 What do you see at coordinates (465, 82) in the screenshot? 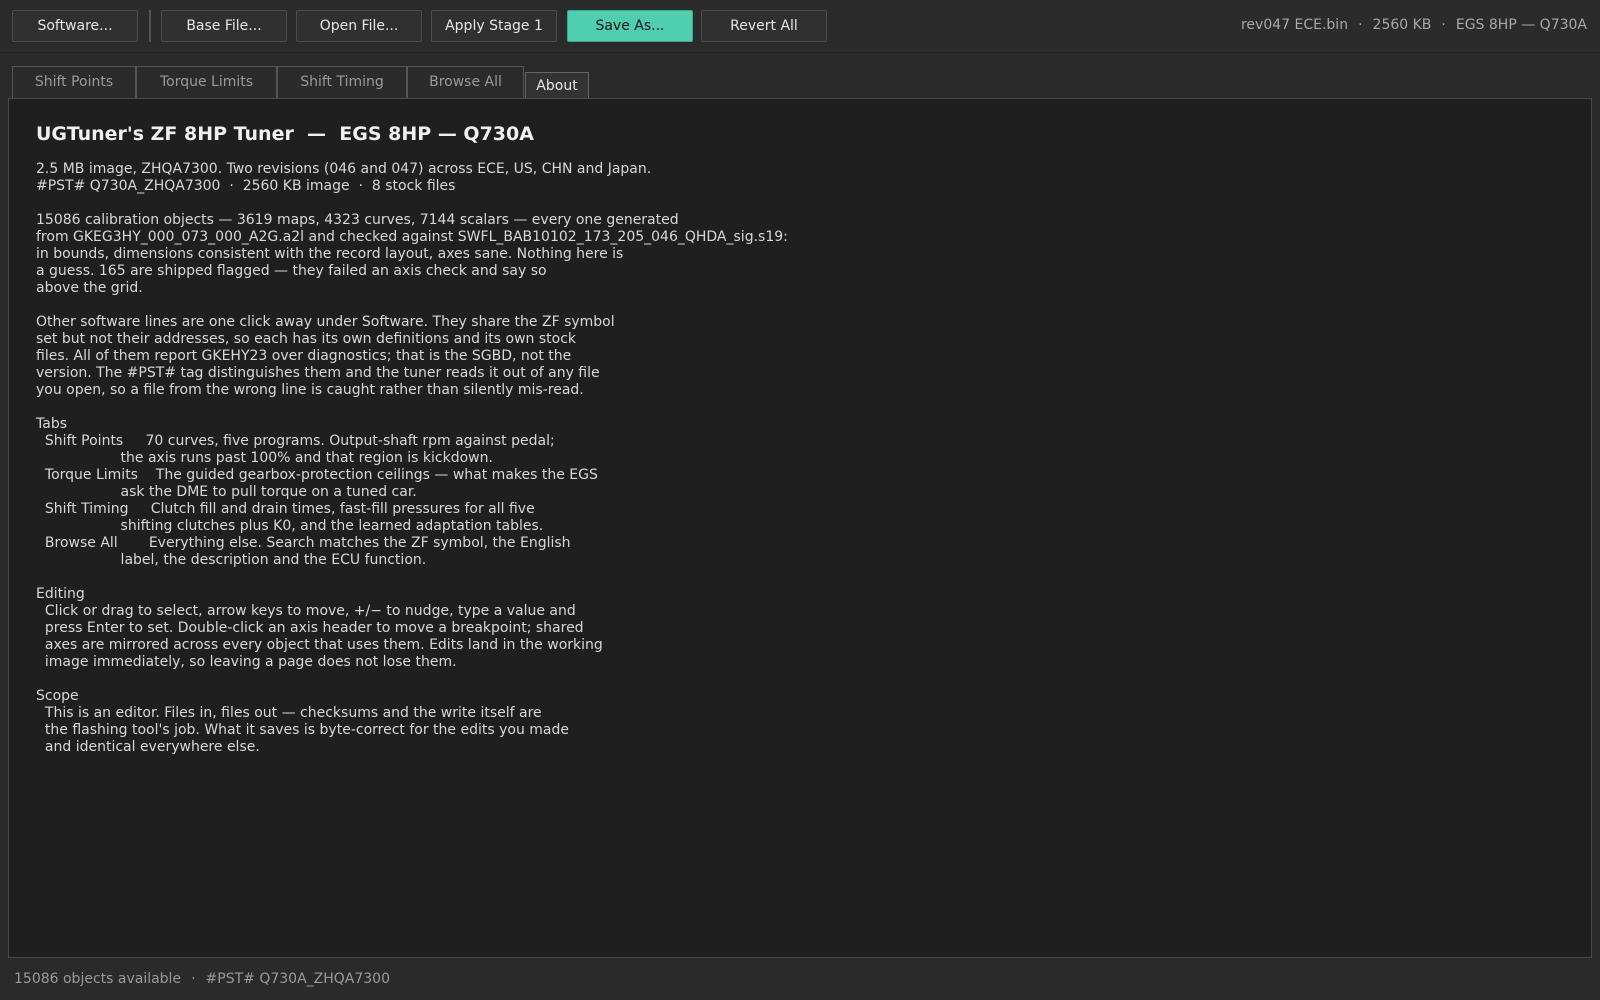
I see `tab-browse-all: Browse All` at bounding box center [465, 82].